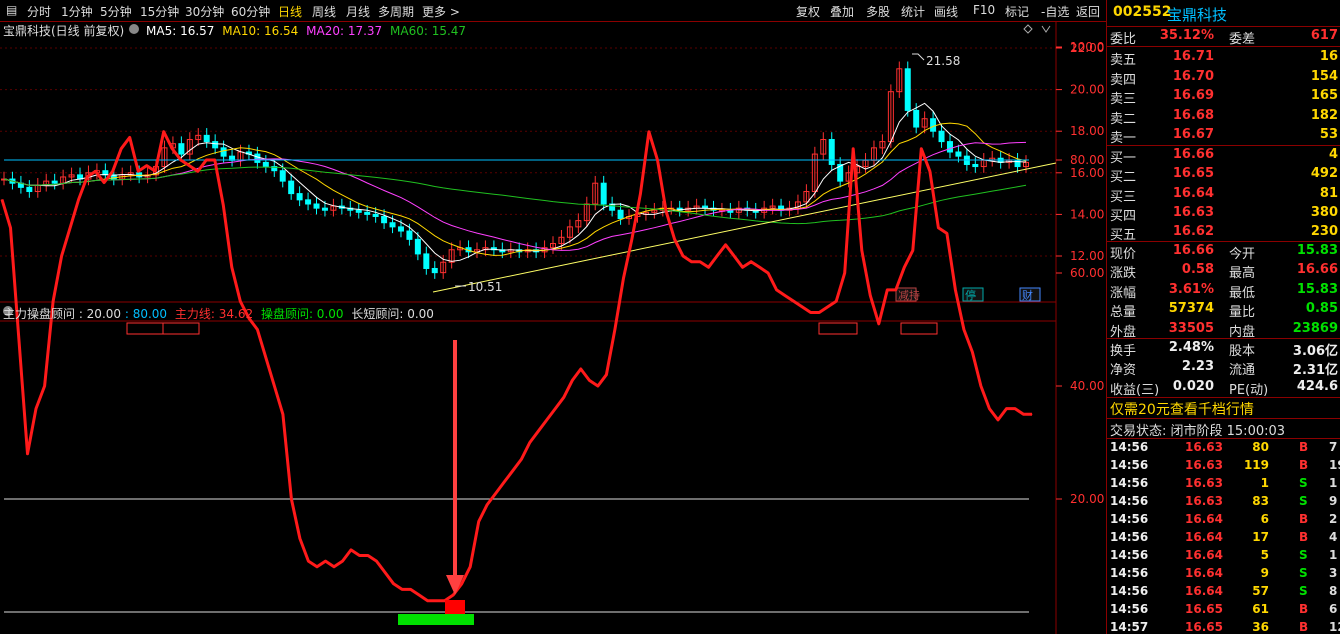  I want to click on sell-level-row: 卖二 16.68 182, so click(1223, 117).